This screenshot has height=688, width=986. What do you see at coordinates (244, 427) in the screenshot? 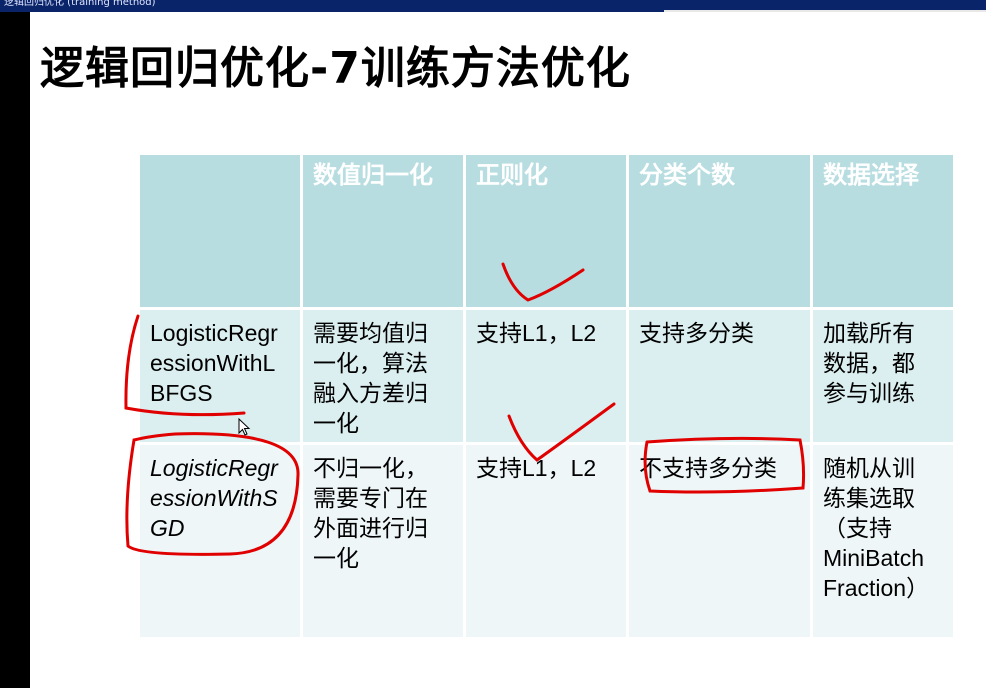
I see `mouse-cursor-icon` at bounding box center [244, 427].